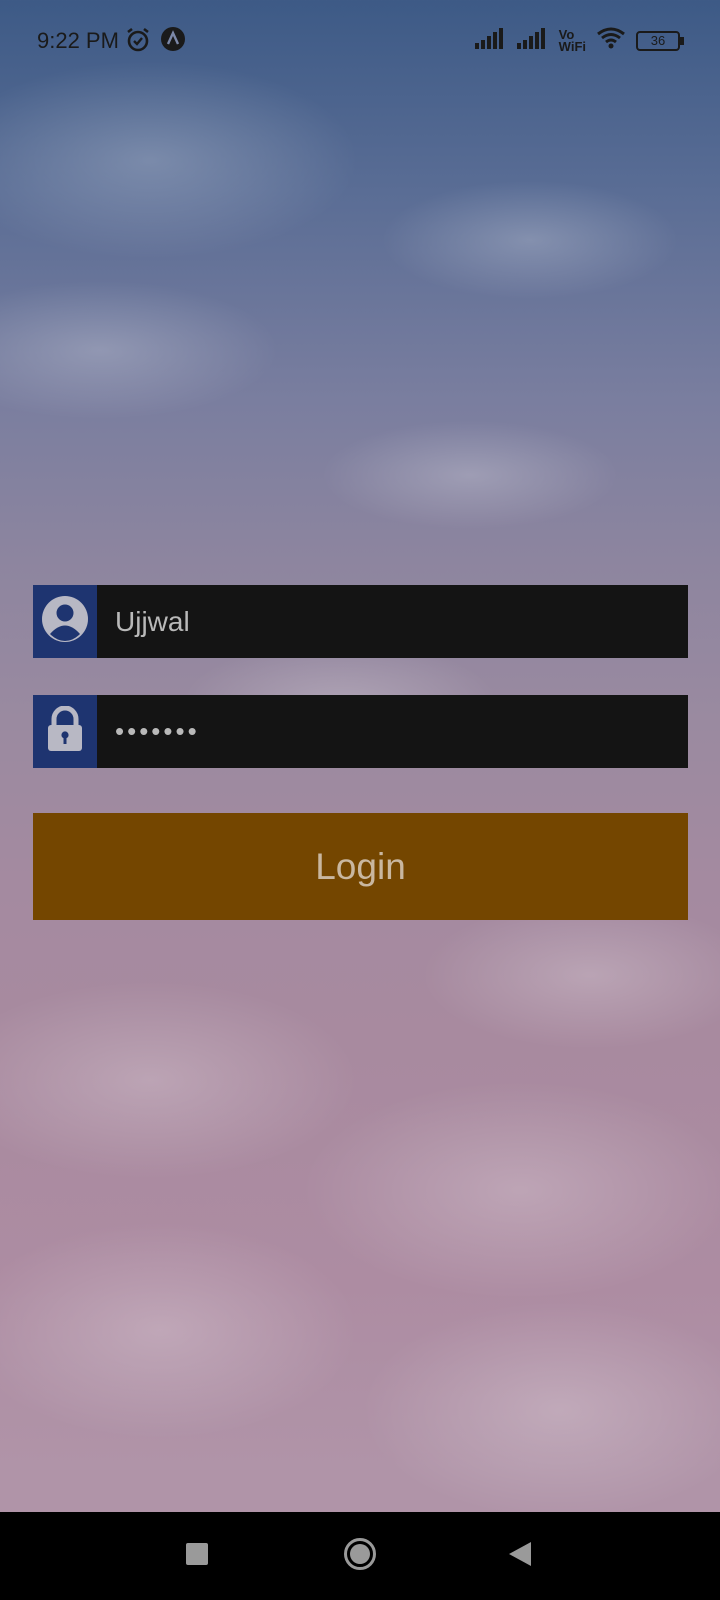 This screenshot has width=720, height=1600. I want to click on wifi-icon, so click(611, 40).